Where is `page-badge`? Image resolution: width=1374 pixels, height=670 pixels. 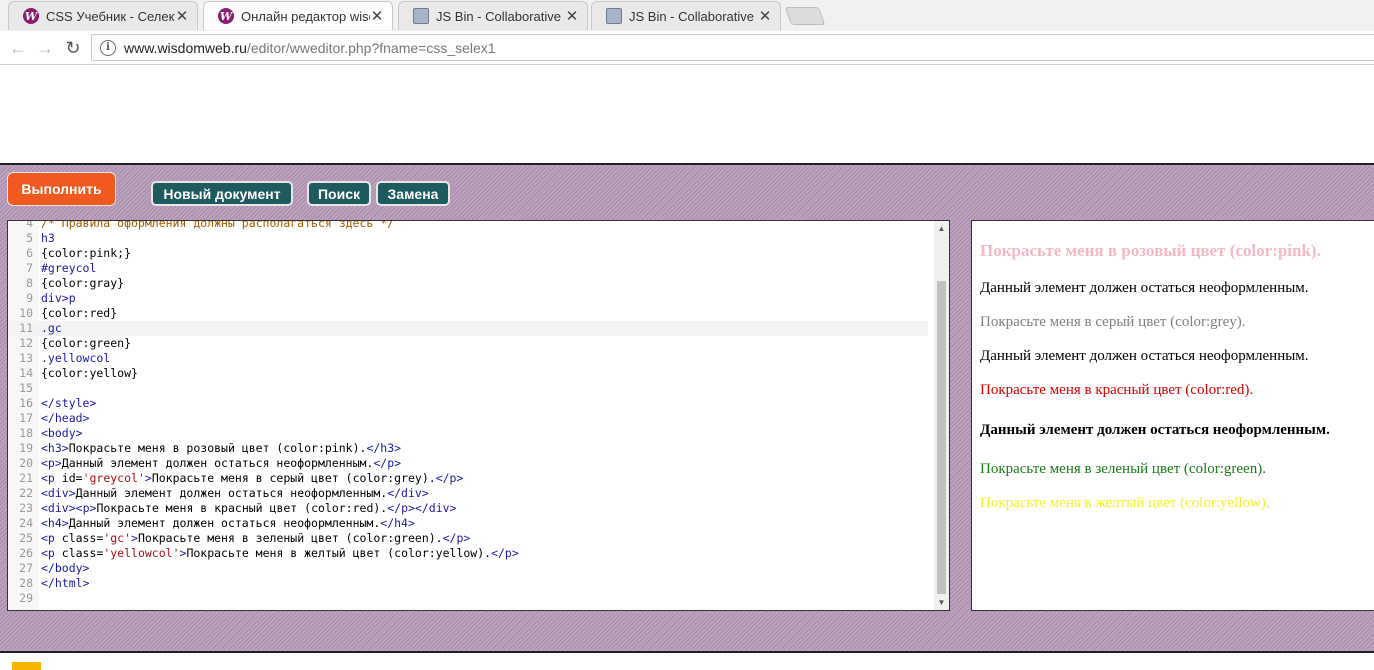
page-badge is located at coordinates (26, 666).